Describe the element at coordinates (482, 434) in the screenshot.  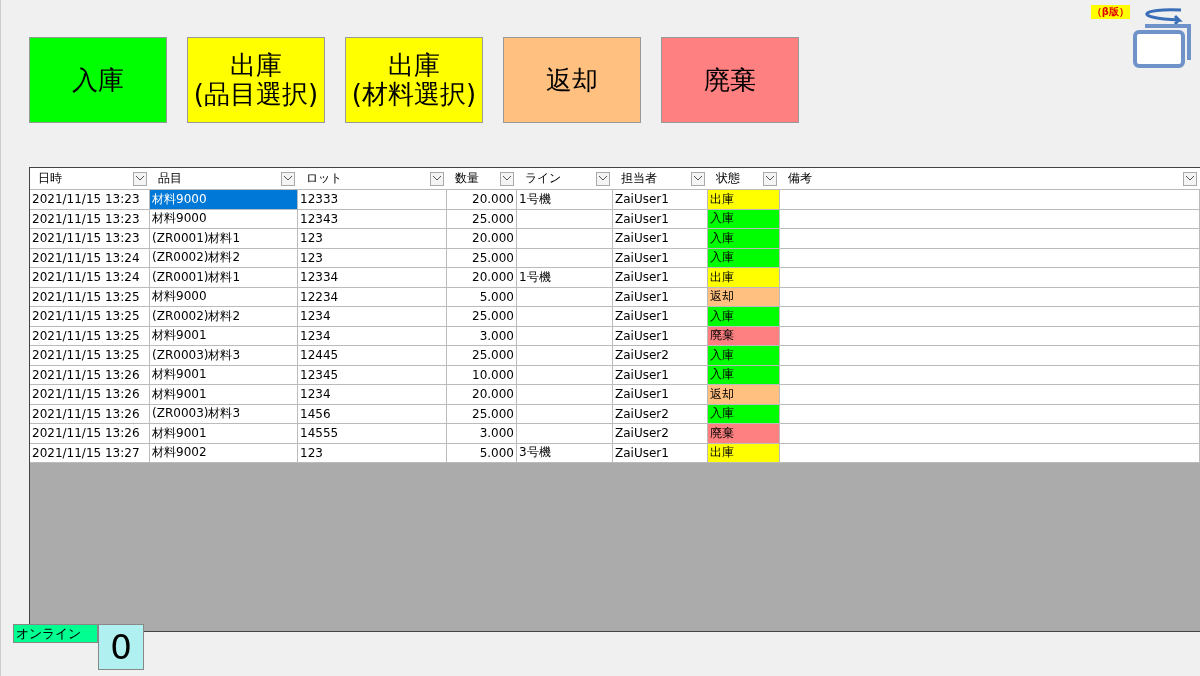
I see `table-cell: 3.000` at that location.